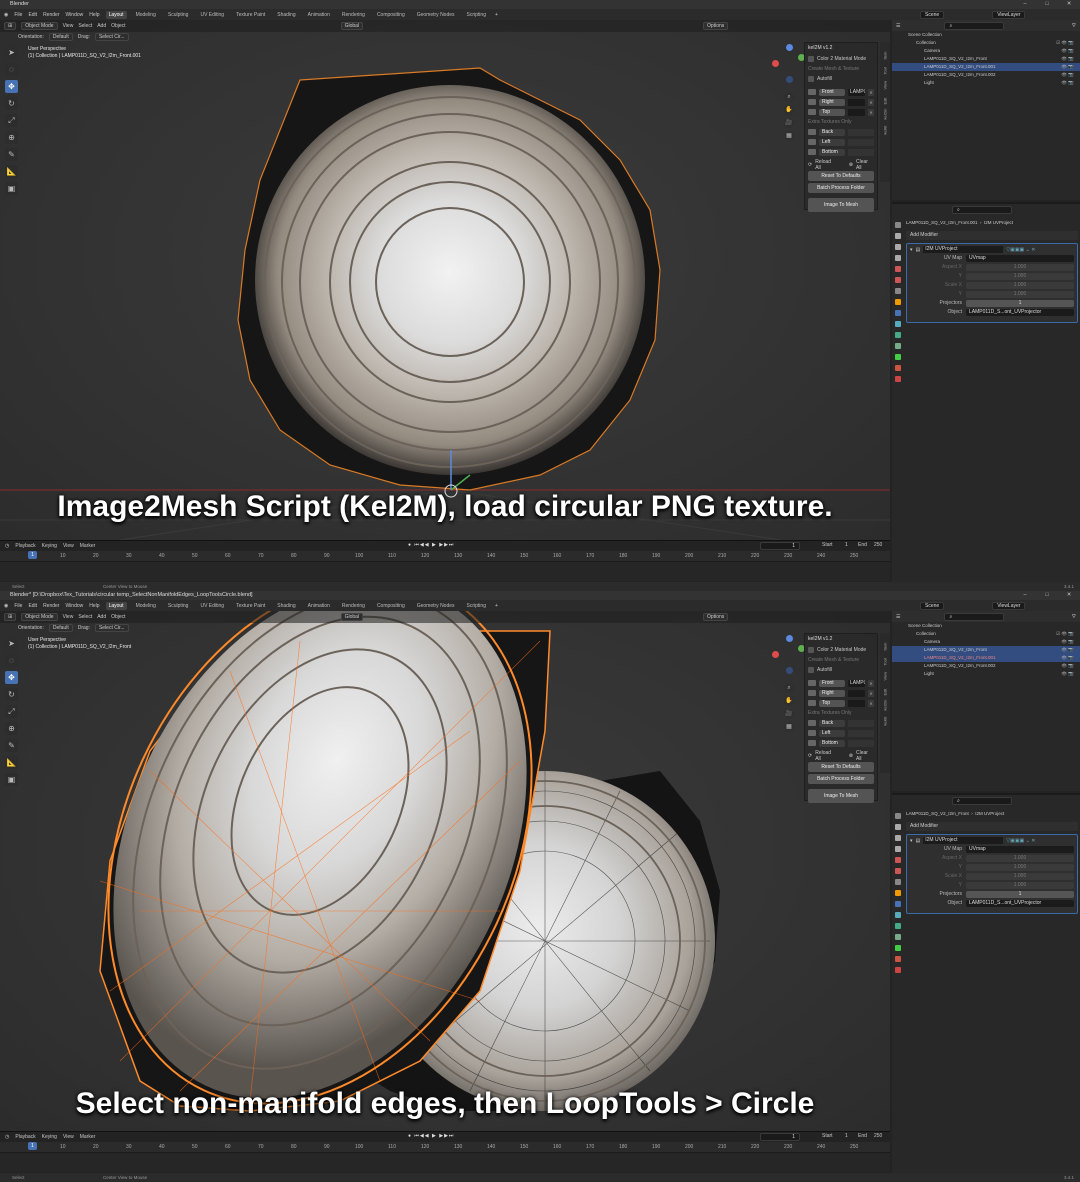  Describe the element at coordinates (775, 654) in the screenshot. I see `x-axis-icon` at that location.